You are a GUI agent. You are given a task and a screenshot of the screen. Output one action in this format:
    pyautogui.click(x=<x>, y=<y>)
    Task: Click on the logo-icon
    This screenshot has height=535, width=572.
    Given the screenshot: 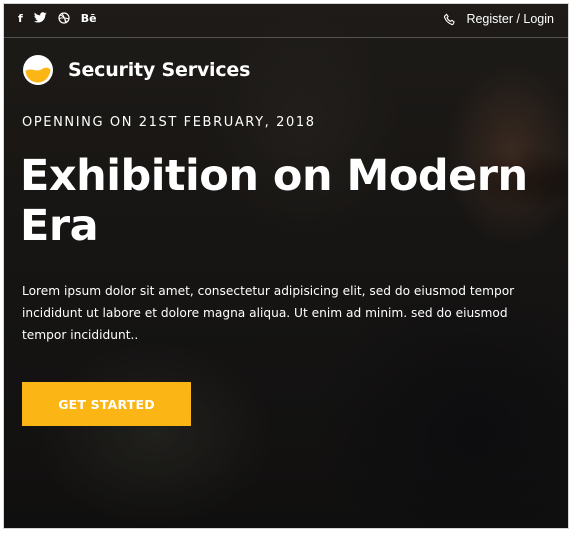 What is the action you would take?
    pyautogui.click(x=38, y=70)
    